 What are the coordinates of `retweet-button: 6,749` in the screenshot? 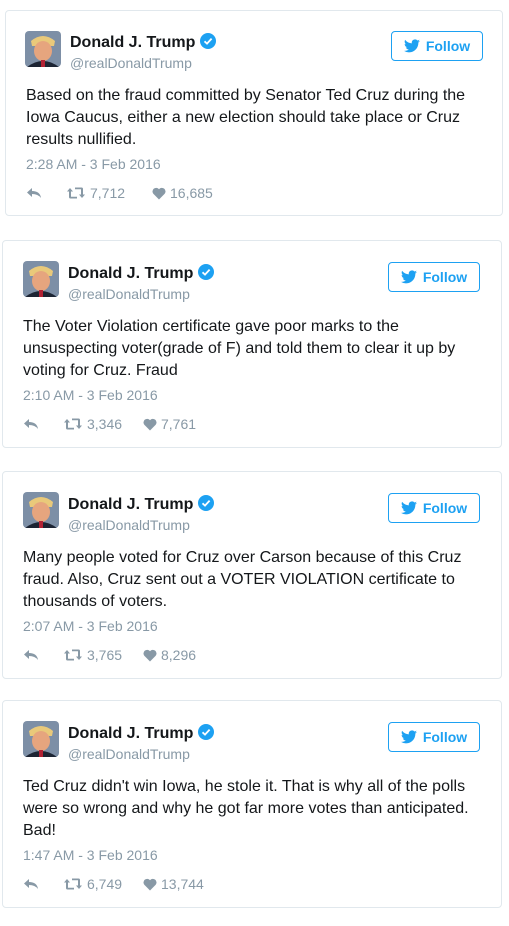 It's located at (103, 884).